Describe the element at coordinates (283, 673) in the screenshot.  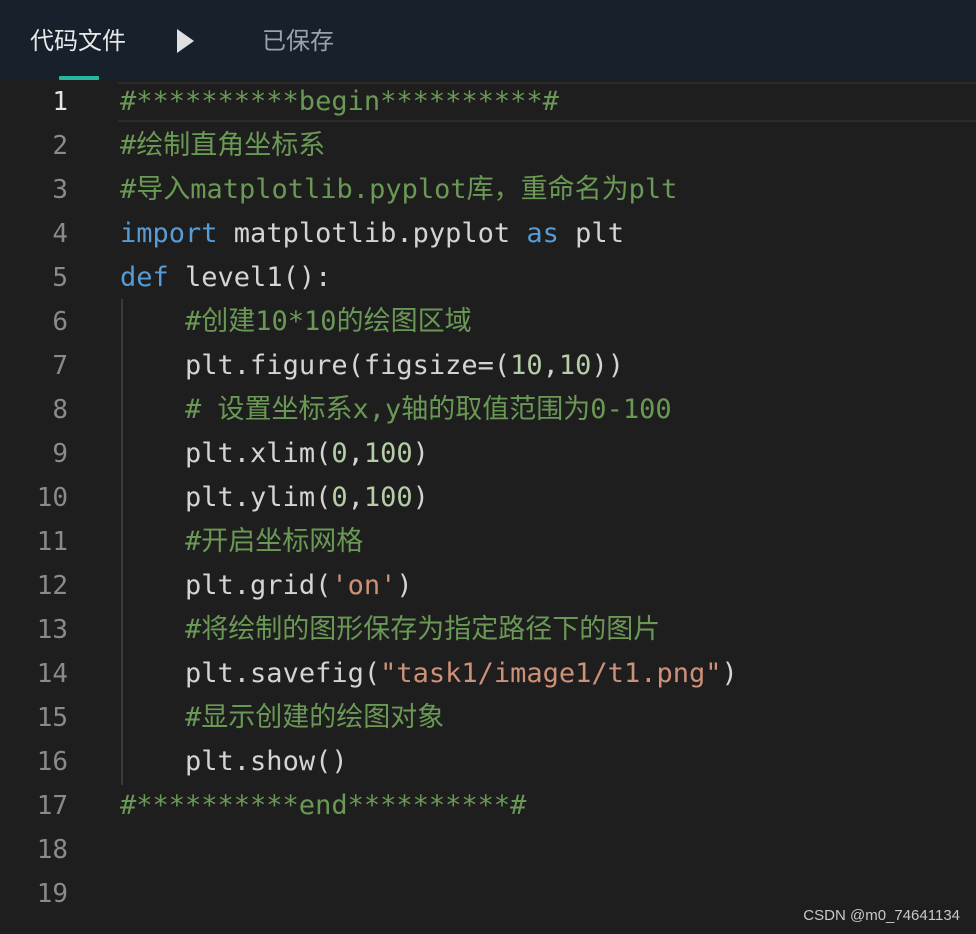
I see `code-token-plain: plt.savefig(` at that location.